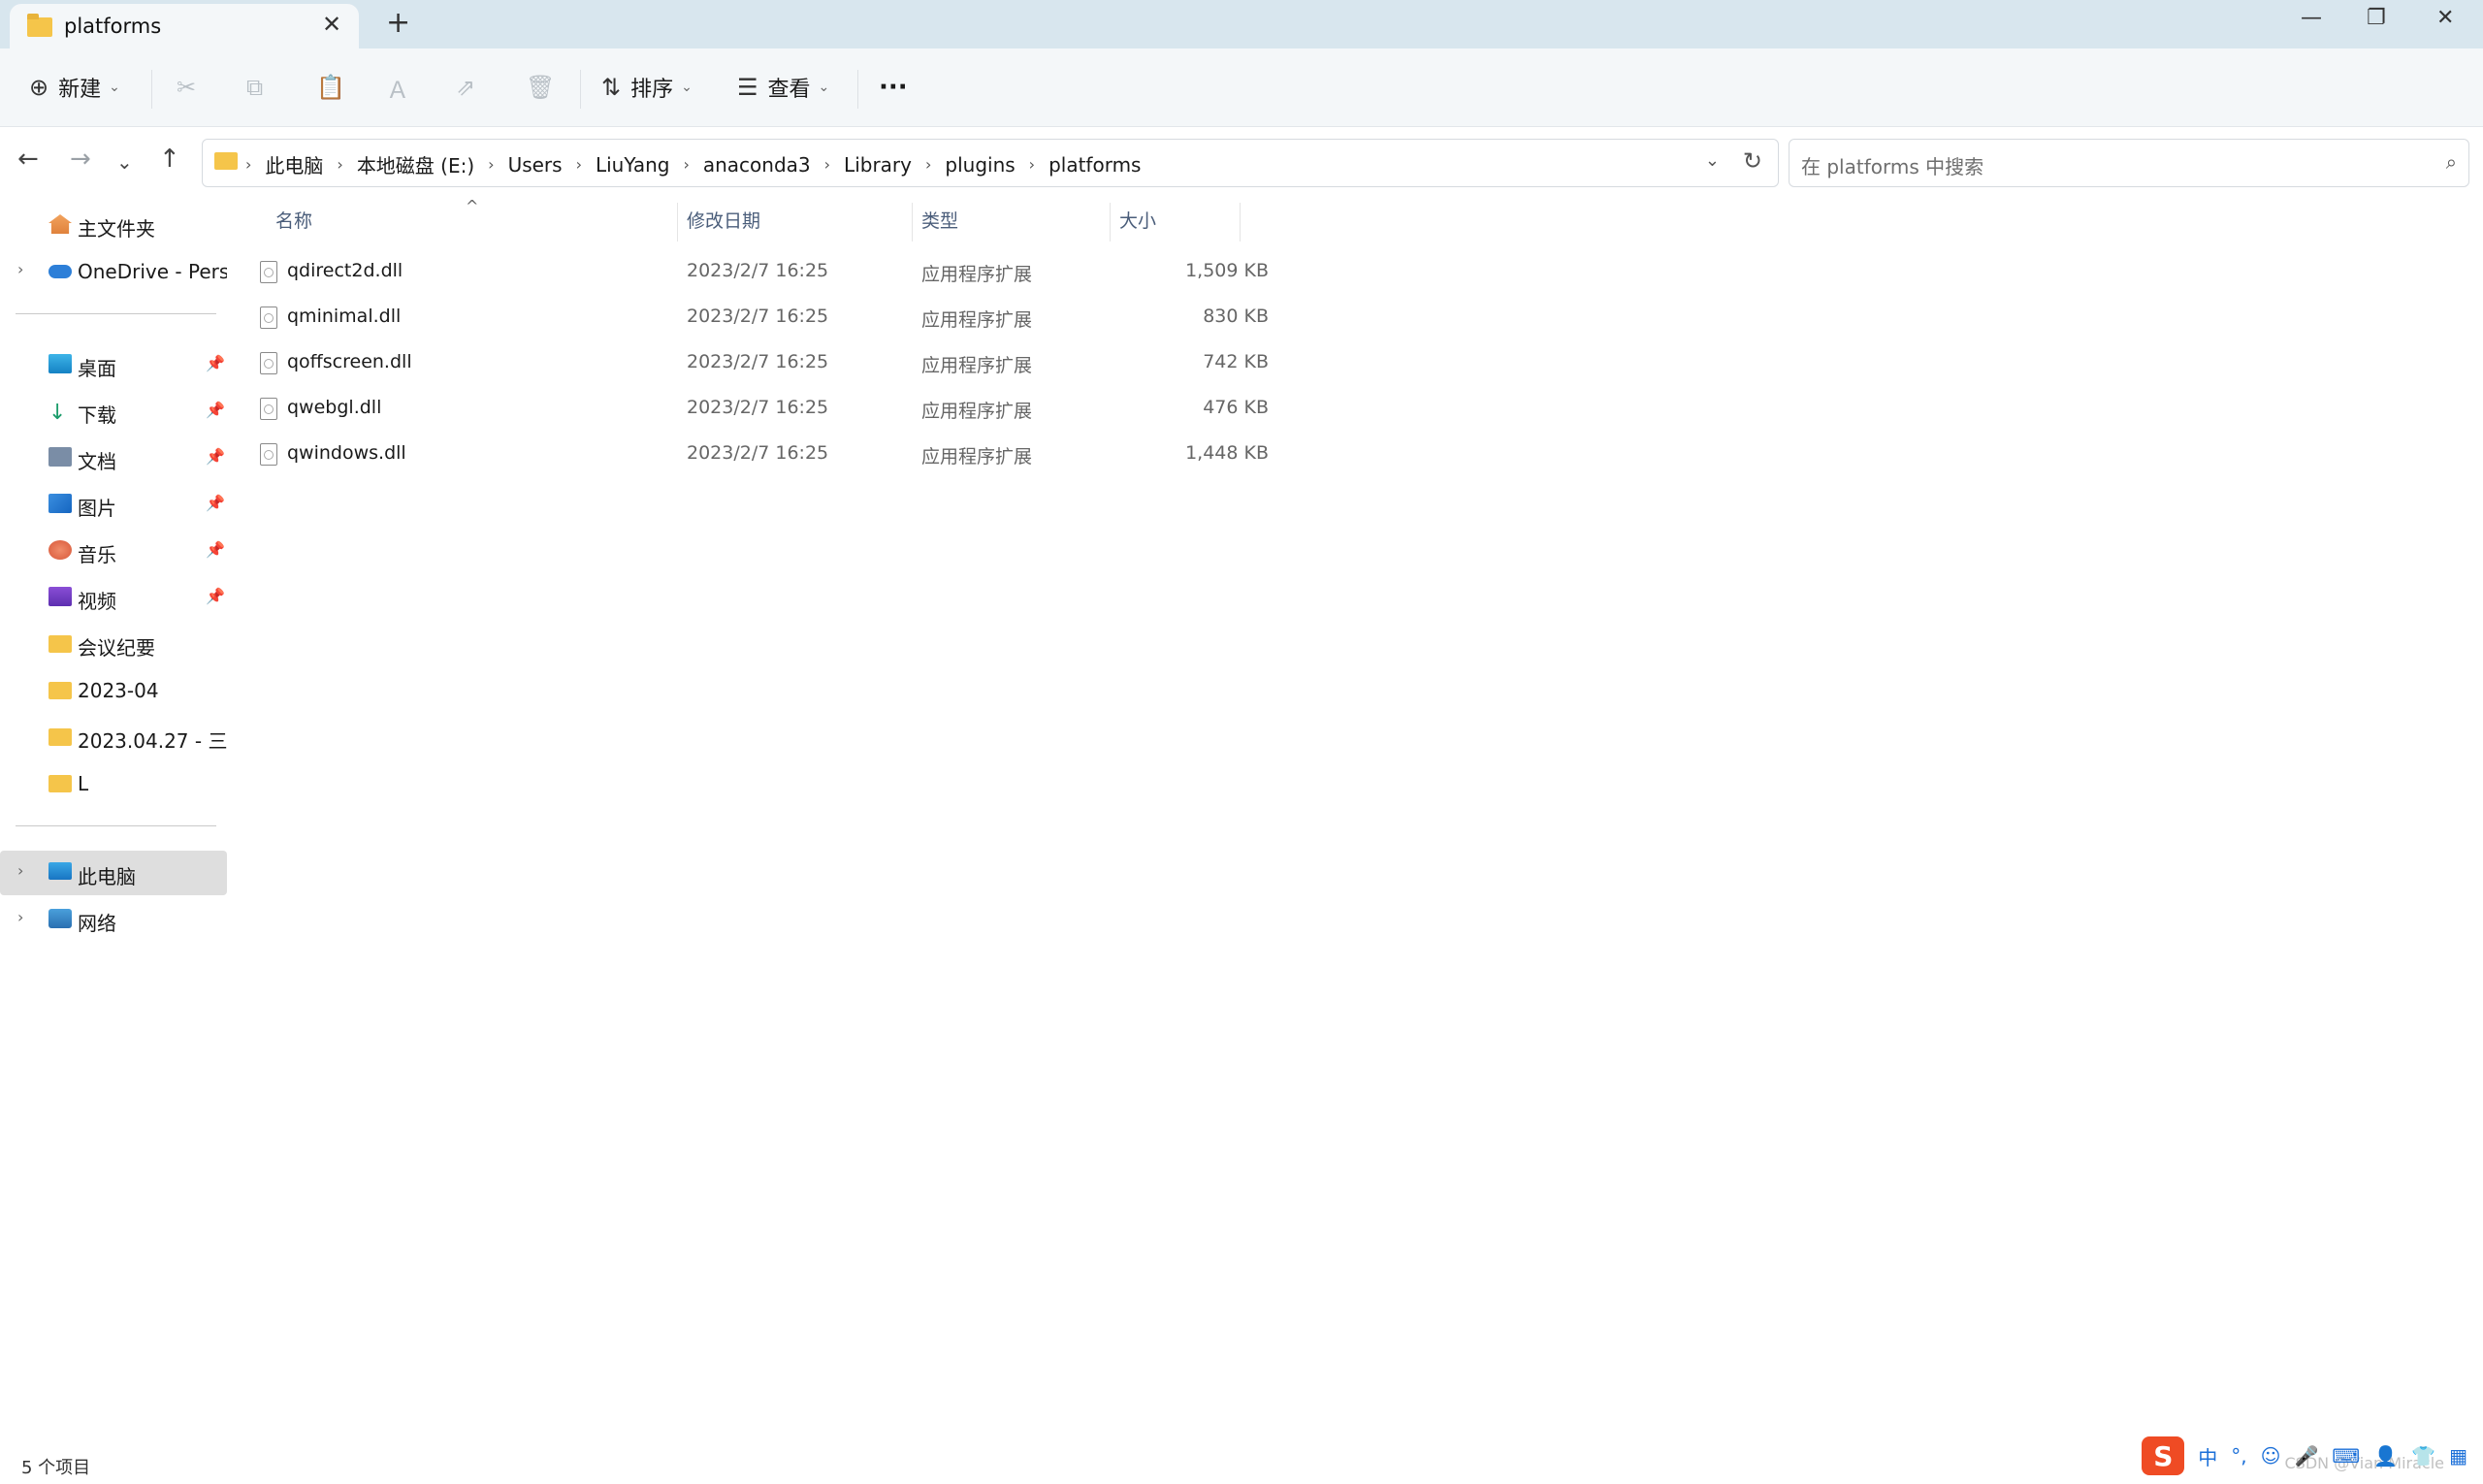 This screenshot has height=1484, width=2483. I want to click on chevron-down-icon: ⌄, so click(115, 87).